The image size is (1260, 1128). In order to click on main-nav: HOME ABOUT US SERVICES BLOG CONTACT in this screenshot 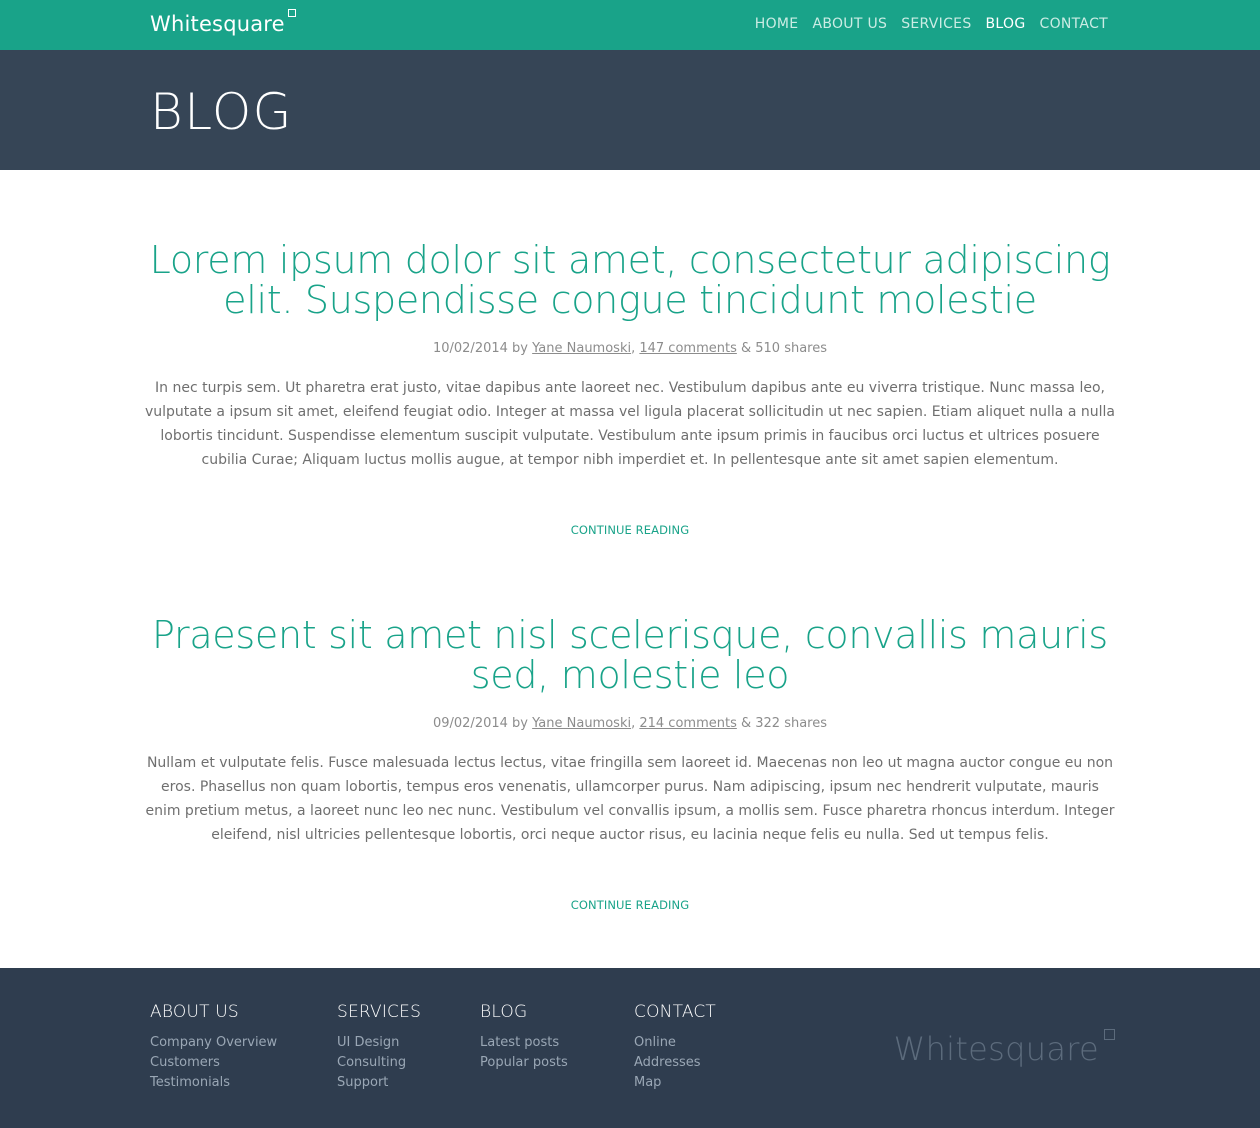, I will do `click(931, 24)`.